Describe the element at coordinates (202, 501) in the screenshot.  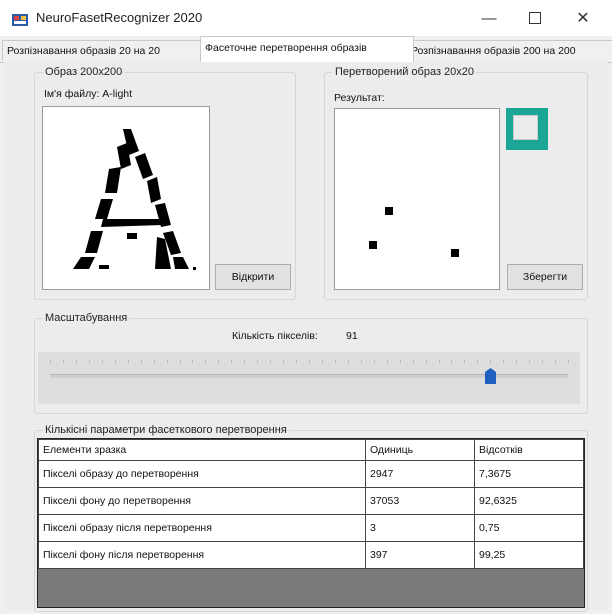
I see `table-cell: Пікселі фону до перетворення` at that location.